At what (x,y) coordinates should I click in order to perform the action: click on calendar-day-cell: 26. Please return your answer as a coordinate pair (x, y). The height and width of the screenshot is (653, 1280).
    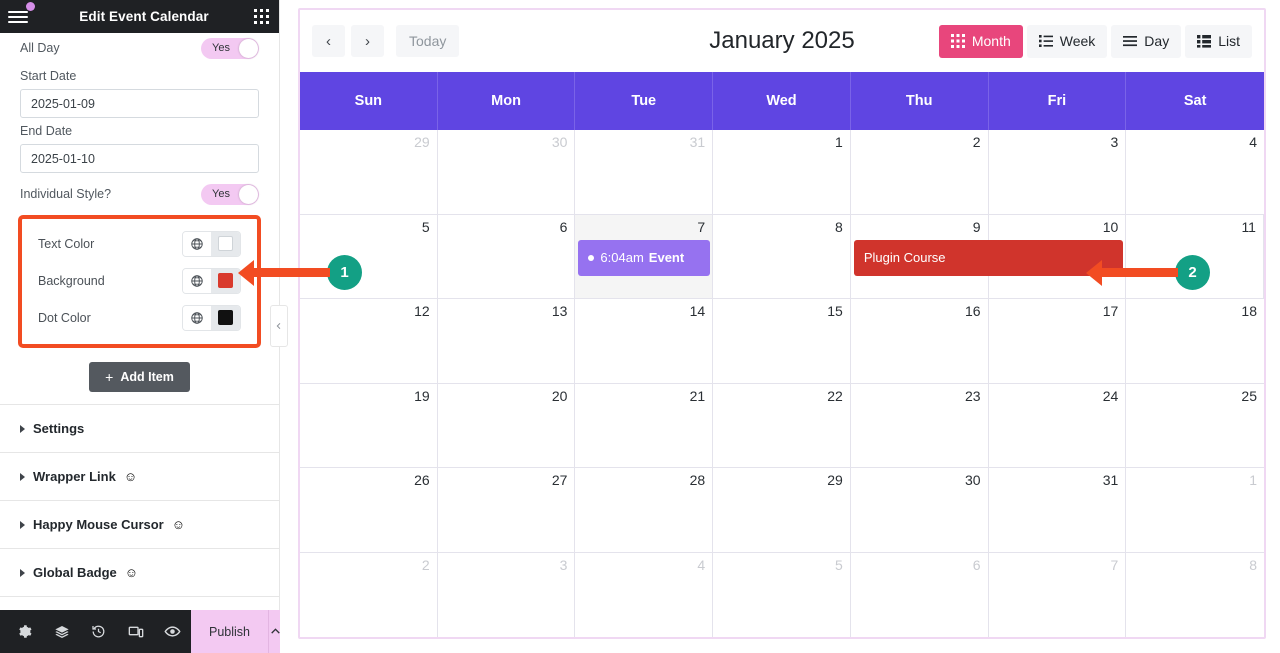
    Looking at the image, I should click on (369, 510).